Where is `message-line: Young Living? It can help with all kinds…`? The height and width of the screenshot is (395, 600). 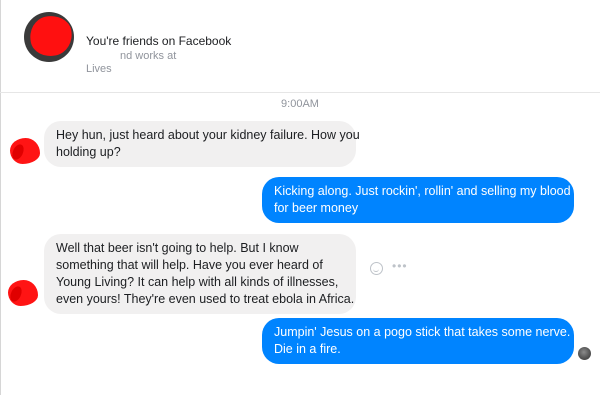
message-line: Young Living? It can help with all kinds… is located at coordinates (197, 282).